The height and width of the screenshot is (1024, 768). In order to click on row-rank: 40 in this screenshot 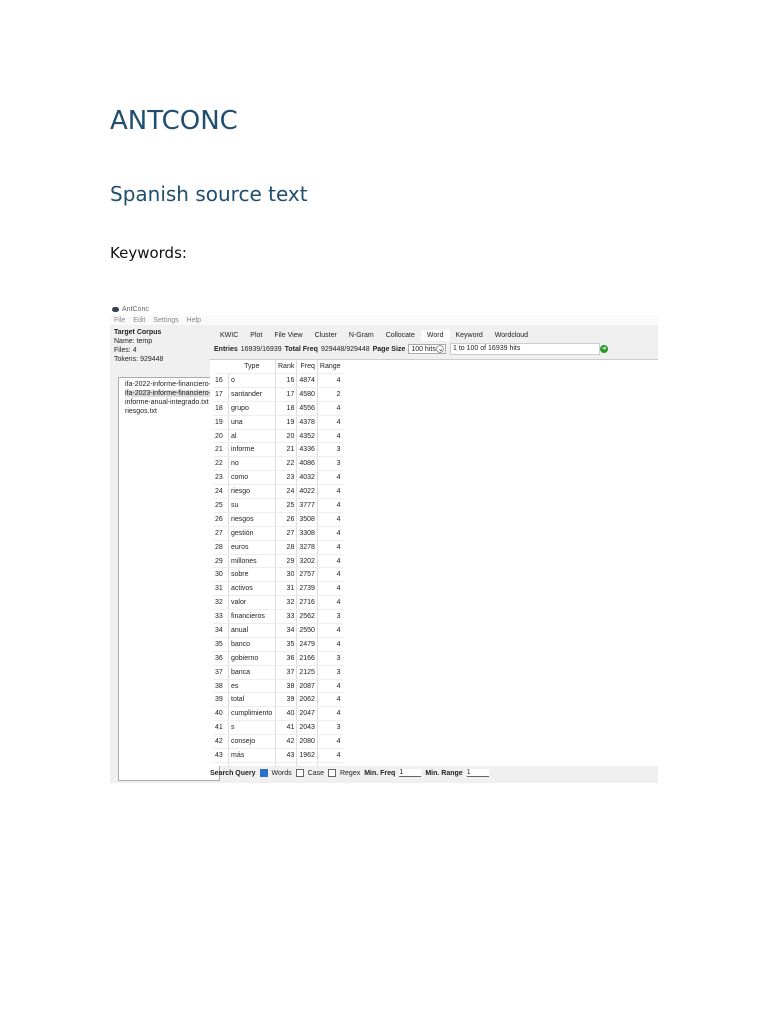, I will do `click(285, 714)`.